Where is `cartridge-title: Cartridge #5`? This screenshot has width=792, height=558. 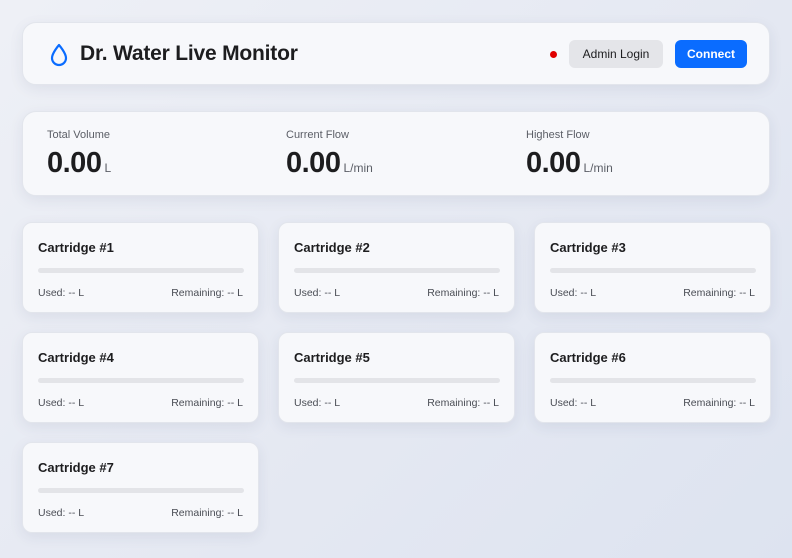 cartridge-title: Cartridge #5 is located at coordinates (332, 357).